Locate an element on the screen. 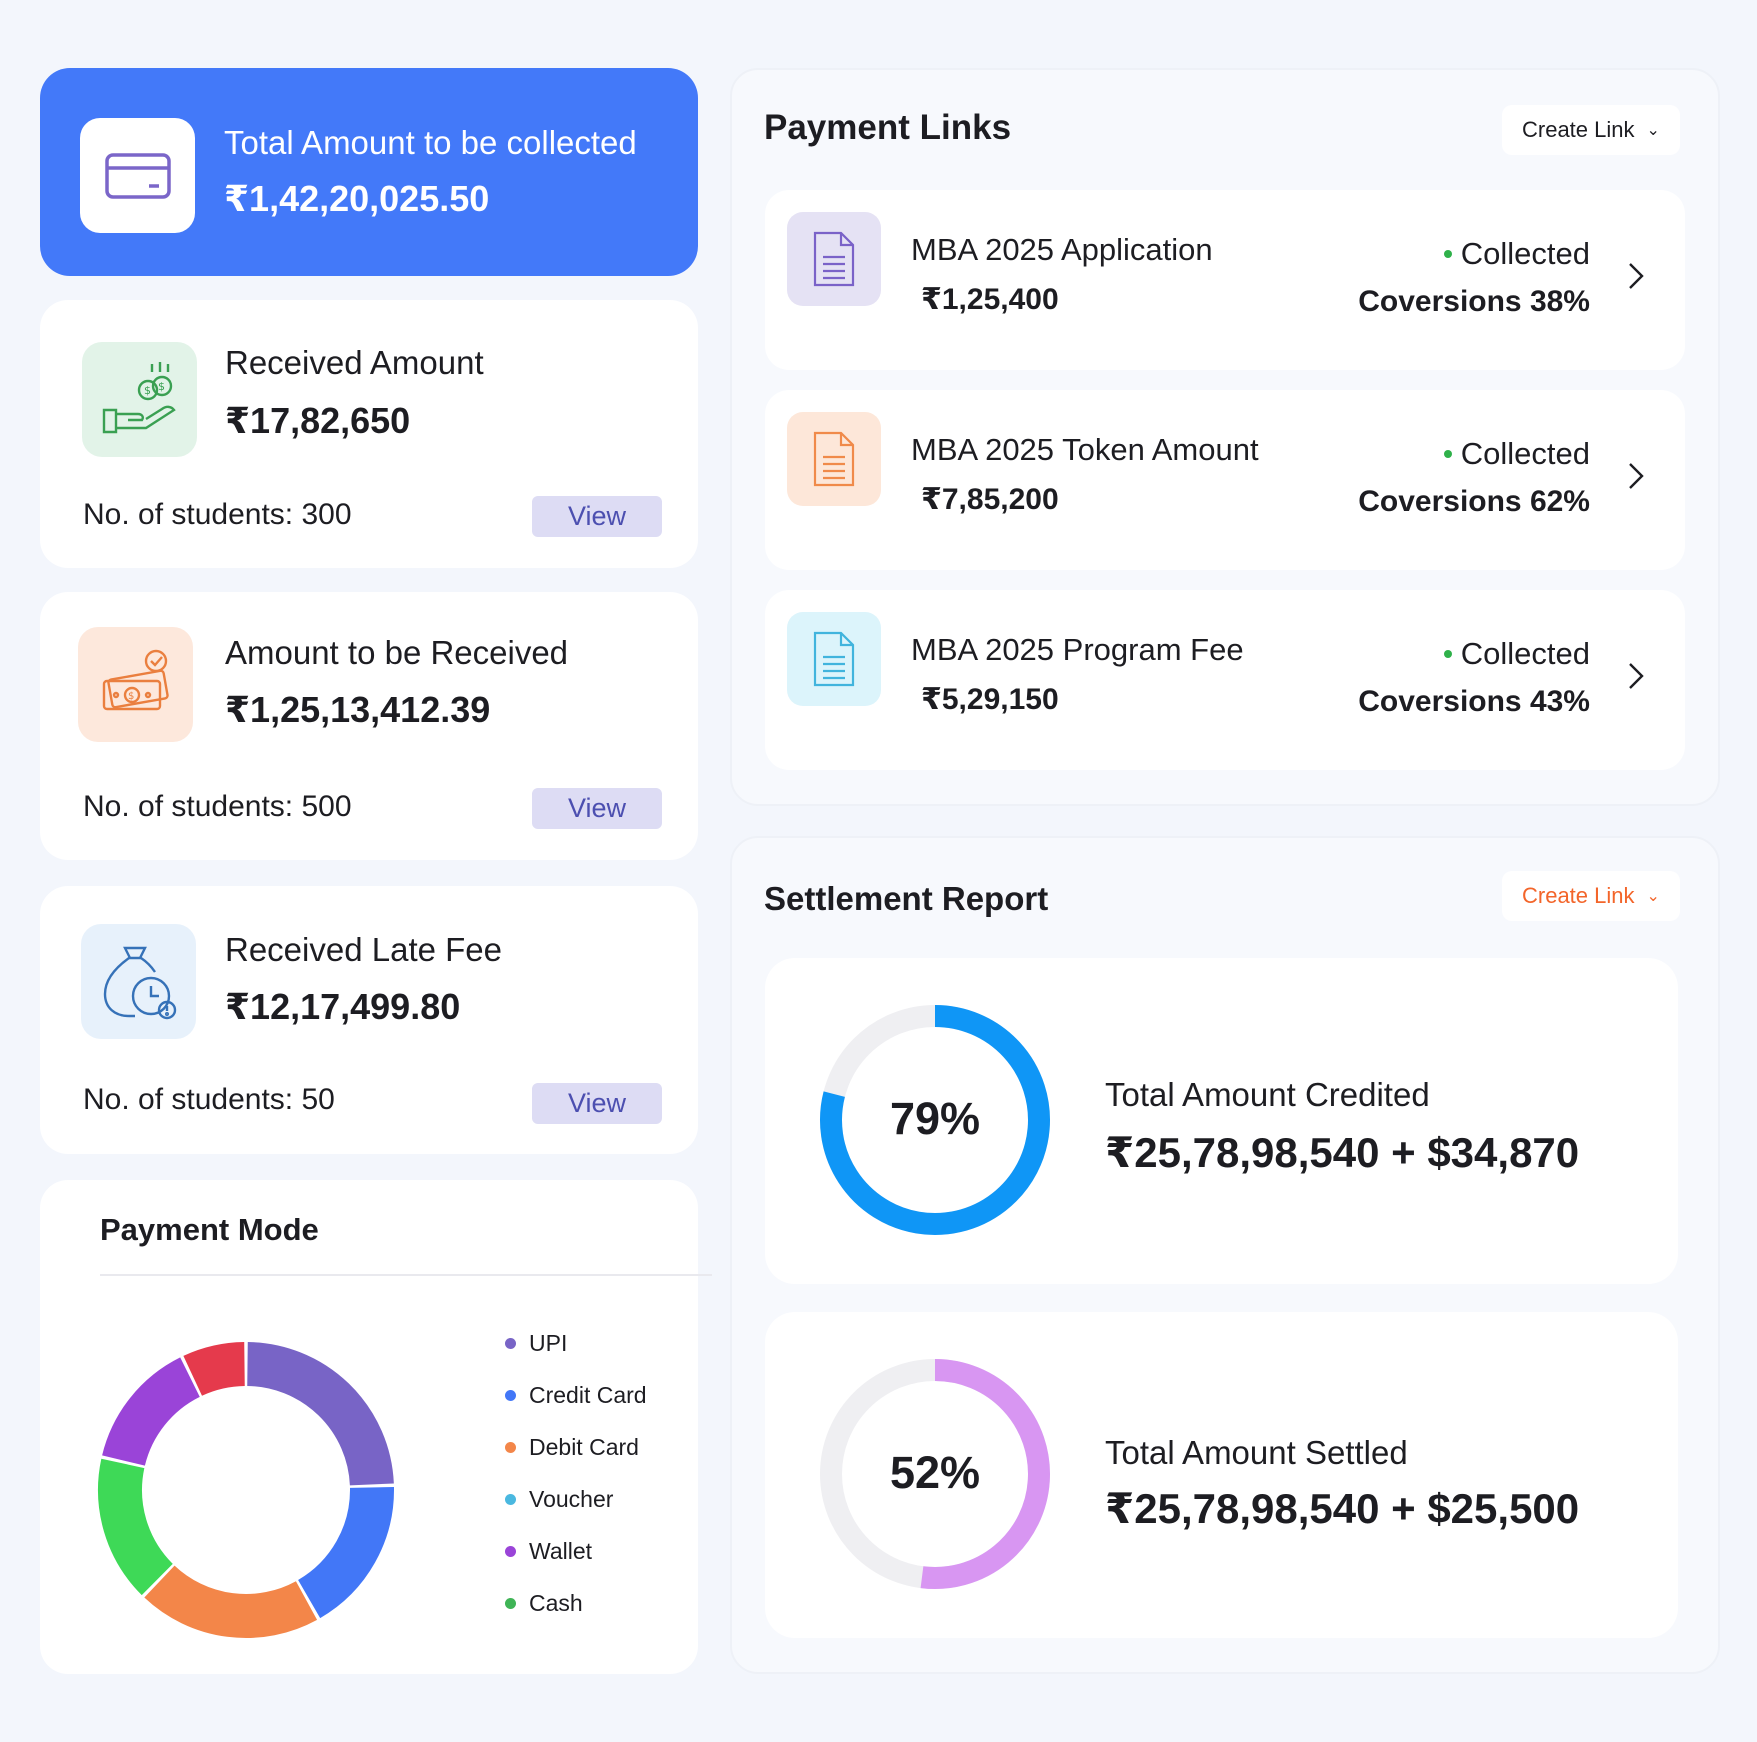 Image resolution: width=1757 pixels, height=1742 pixels. link-name: MBA 2025 Application is located at coordinates (1062, 249).